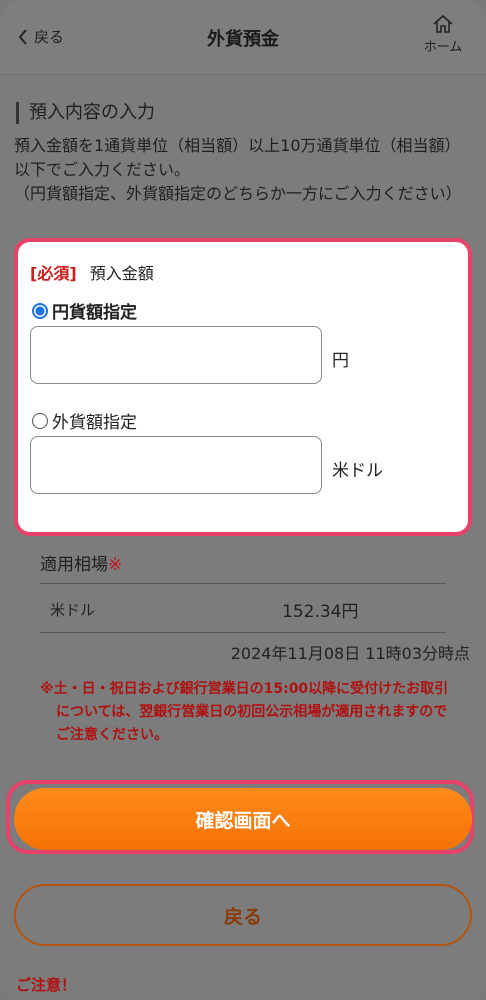  I want to click on header-bar: 戻る 外貨預金 ホーム, so click(243, 37).